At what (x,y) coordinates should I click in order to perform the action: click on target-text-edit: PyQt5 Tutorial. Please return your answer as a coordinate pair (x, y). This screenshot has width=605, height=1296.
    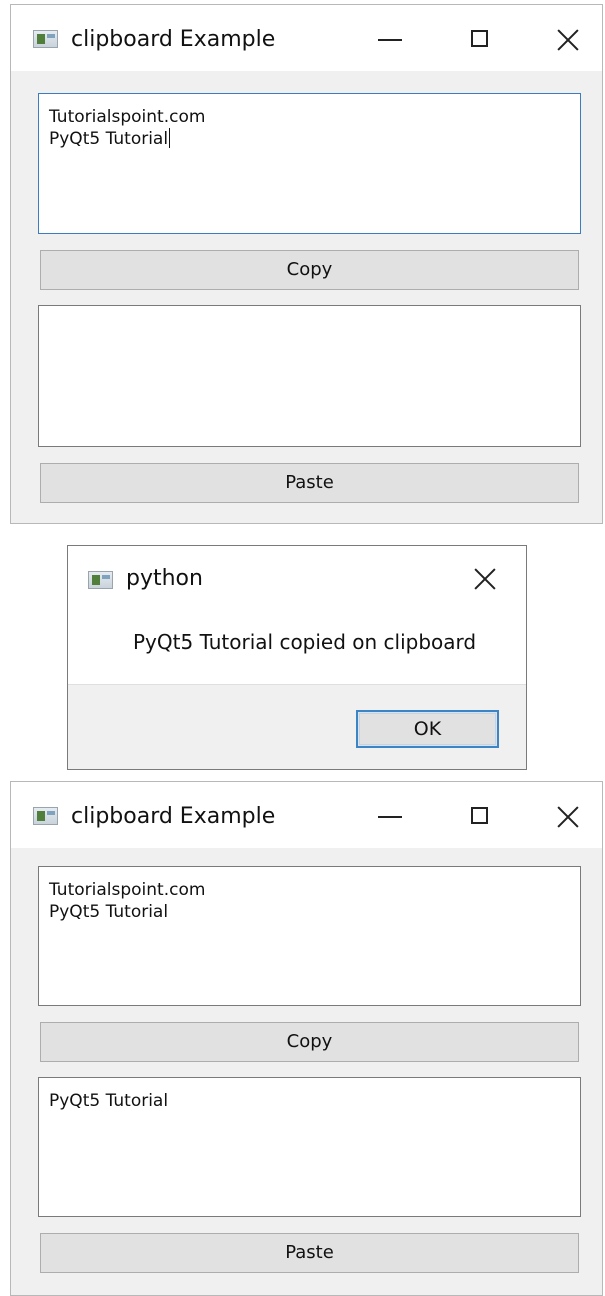
    Looking at the image, I should click on (309, 1147).